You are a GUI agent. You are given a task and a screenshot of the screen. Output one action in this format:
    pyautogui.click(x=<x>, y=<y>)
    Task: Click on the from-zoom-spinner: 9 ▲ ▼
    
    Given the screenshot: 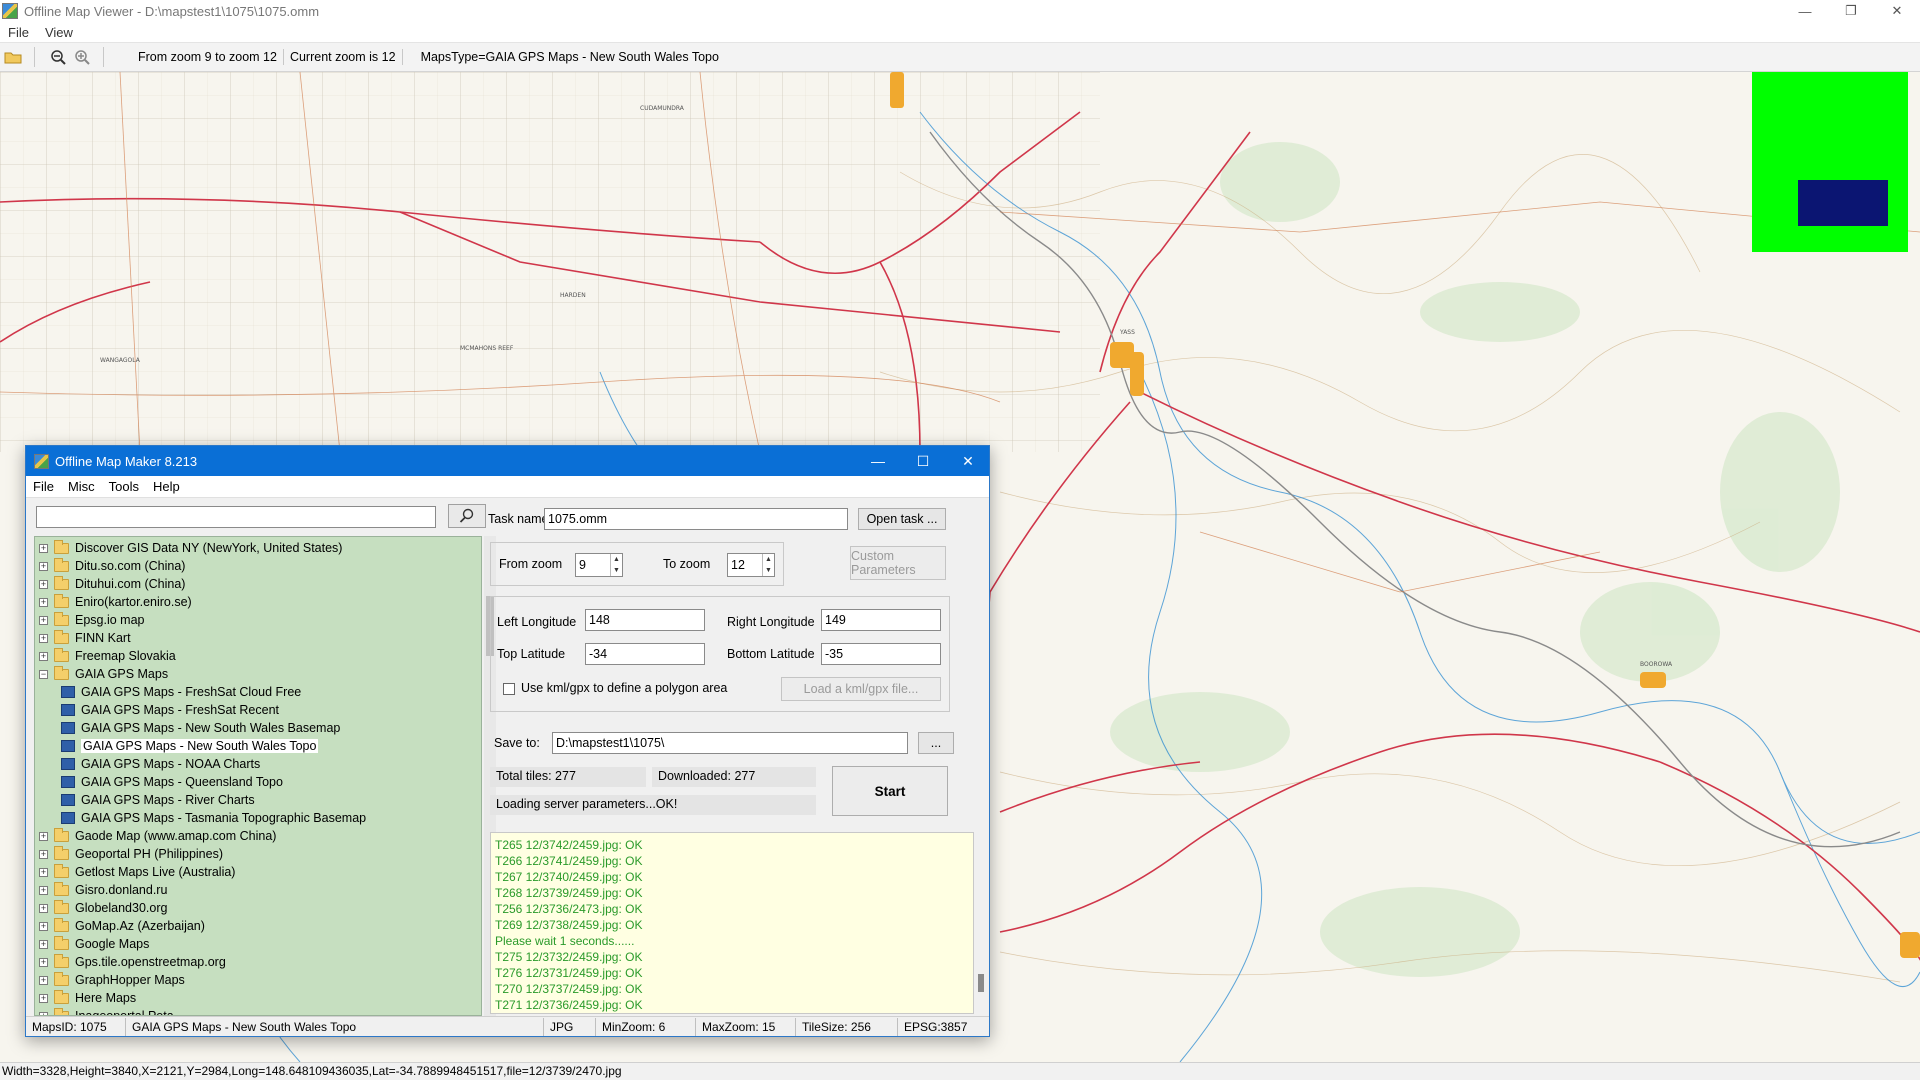 What is the action you would take?
    pyautogui.click(x=599, y=565)
    